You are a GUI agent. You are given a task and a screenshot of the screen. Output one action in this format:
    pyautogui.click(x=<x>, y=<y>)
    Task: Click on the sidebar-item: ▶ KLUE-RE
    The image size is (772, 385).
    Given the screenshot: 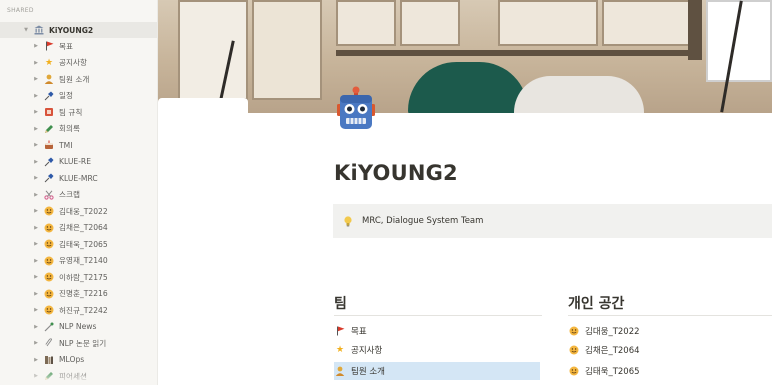 What is the action you would take?
    pyautogui.click(x=78, y=162)
    